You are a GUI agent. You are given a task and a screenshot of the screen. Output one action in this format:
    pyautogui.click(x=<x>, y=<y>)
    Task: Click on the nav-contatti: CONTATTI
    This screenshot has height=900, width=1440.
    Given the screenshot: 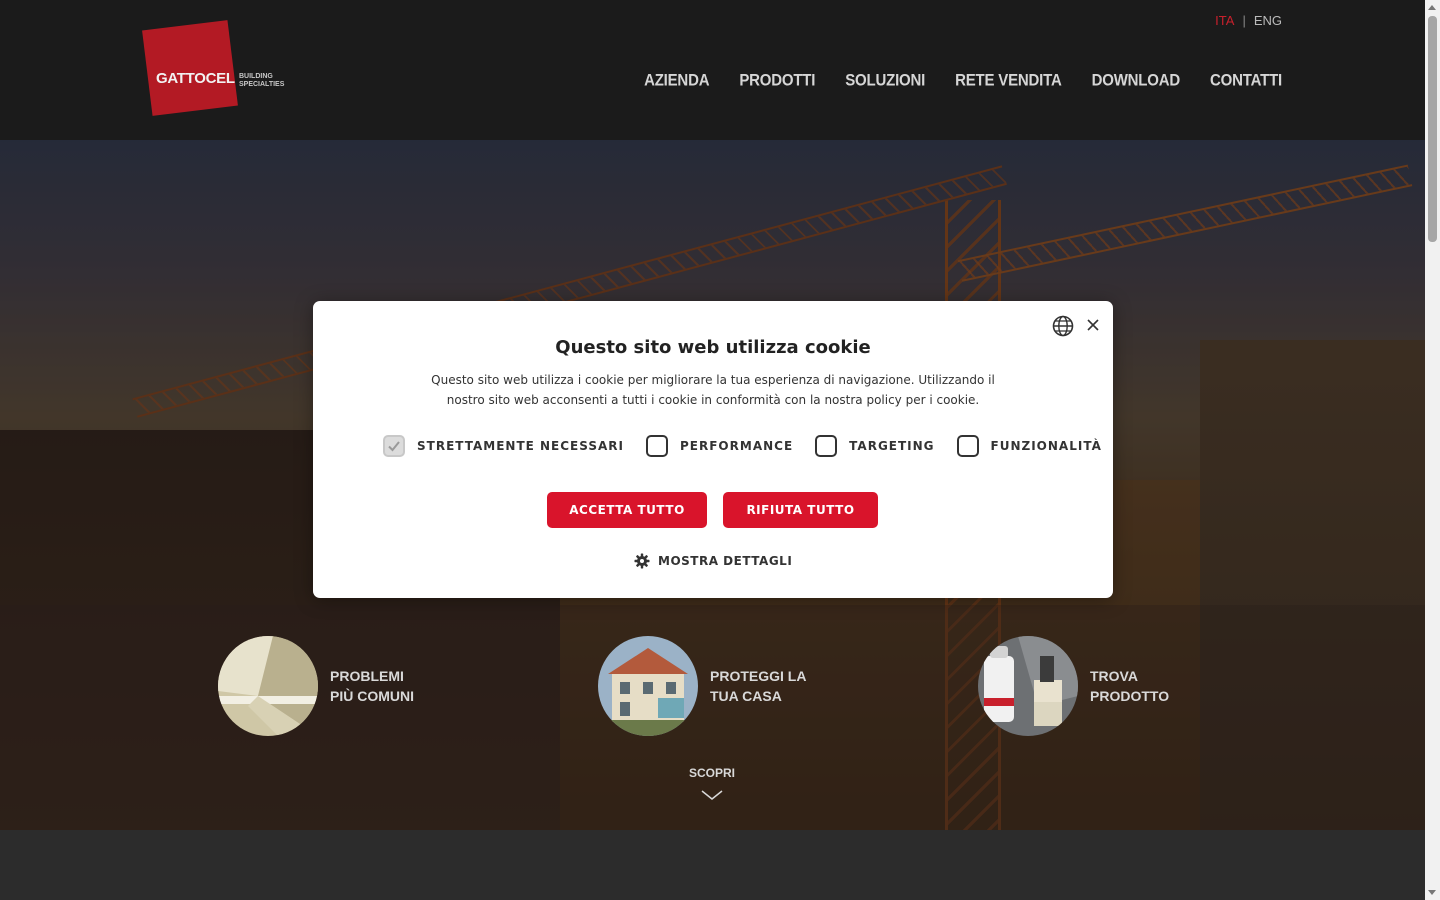 What is the action you would take?
    pyautogui.click(x=1246, y=80)
    